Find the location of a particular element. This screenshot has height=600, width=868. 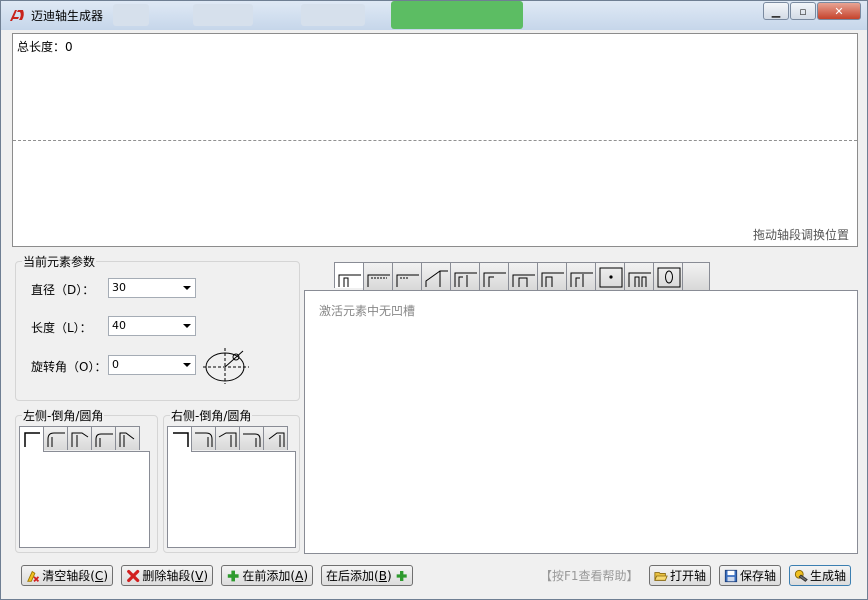

corner-square-icon is located at coordinates (181, 439).